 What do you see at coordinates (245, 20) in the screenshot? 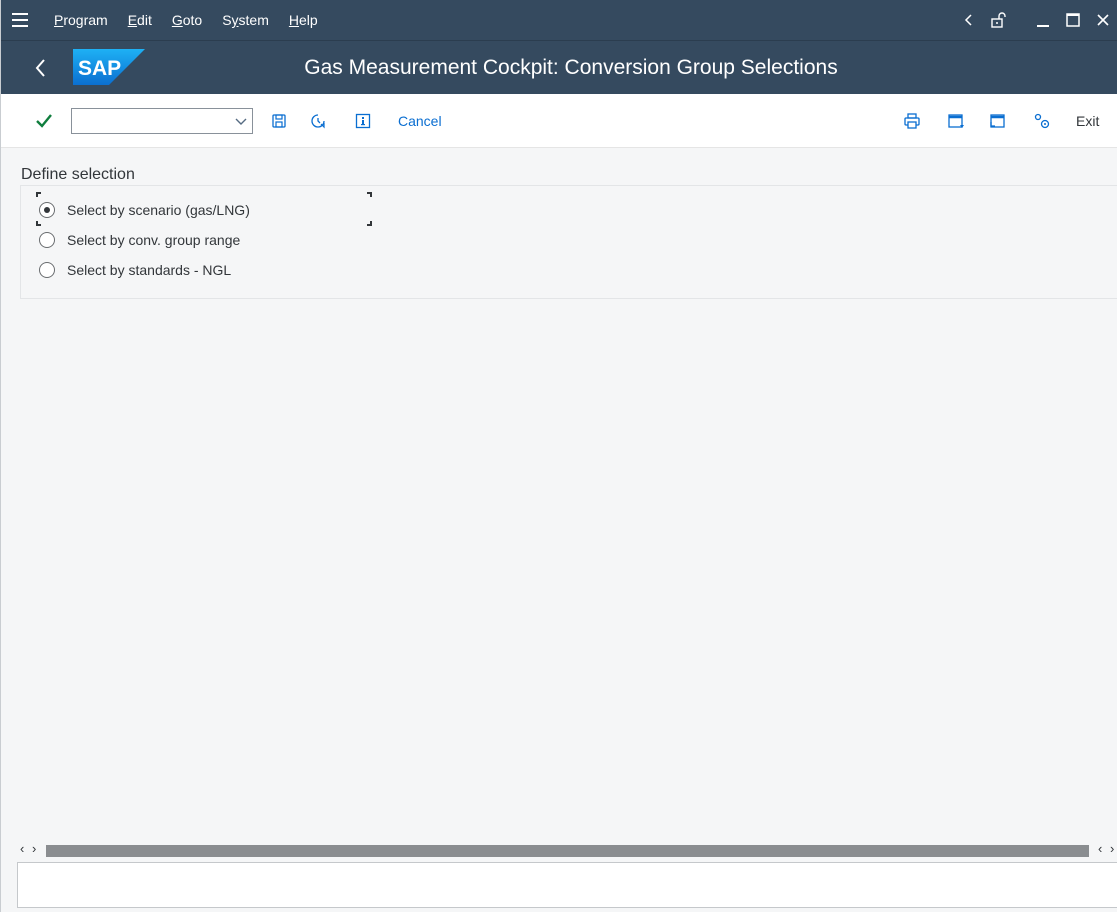
I see `menu-system: System` at bounding box center [245, 20].